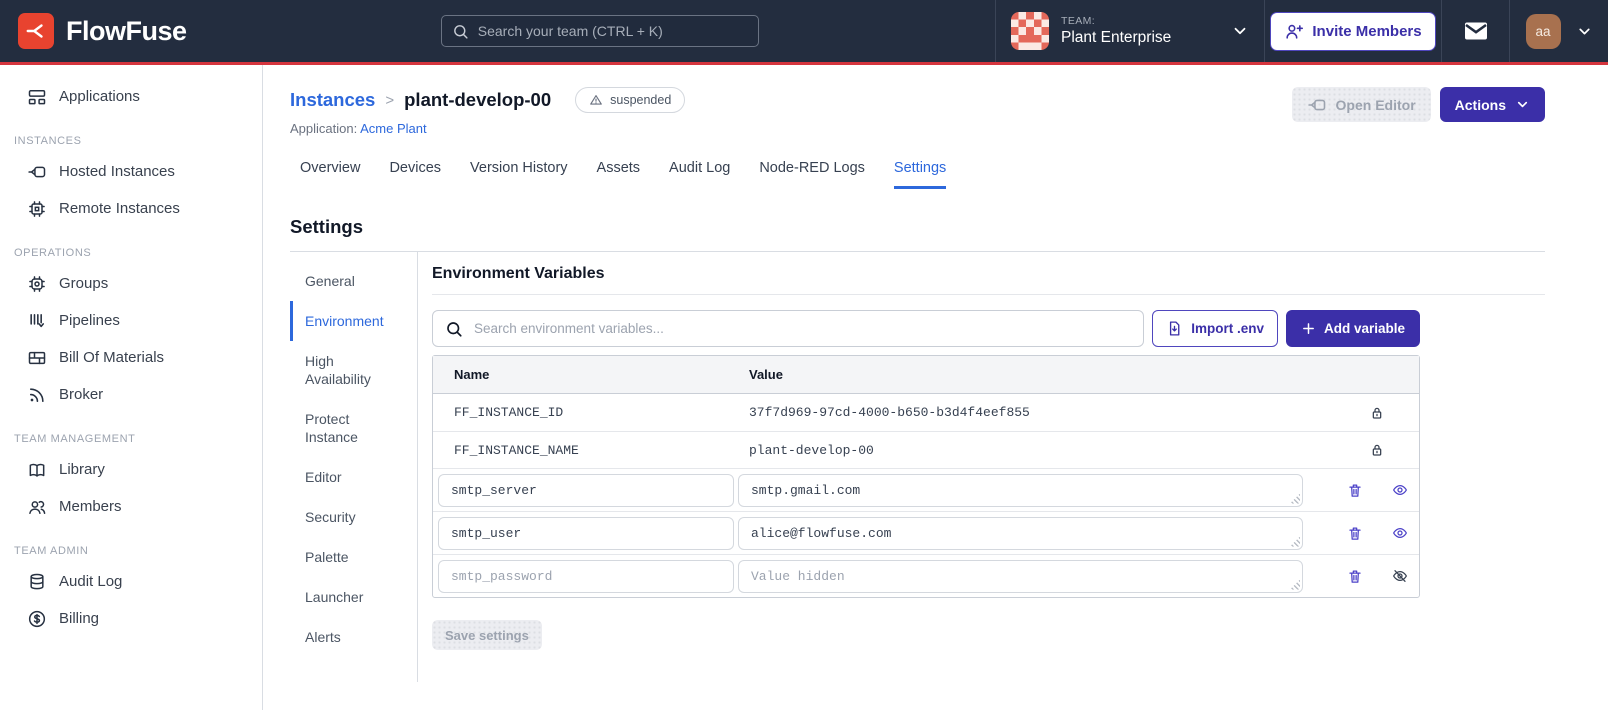 Image resolution: width=1608 pixels, height=710 pixels. What do you see at coordinates (1129, 31) in the screenshot?
I see `team-selector: TEAM: Plant Enterprise` at bounding box center [1129, 31].